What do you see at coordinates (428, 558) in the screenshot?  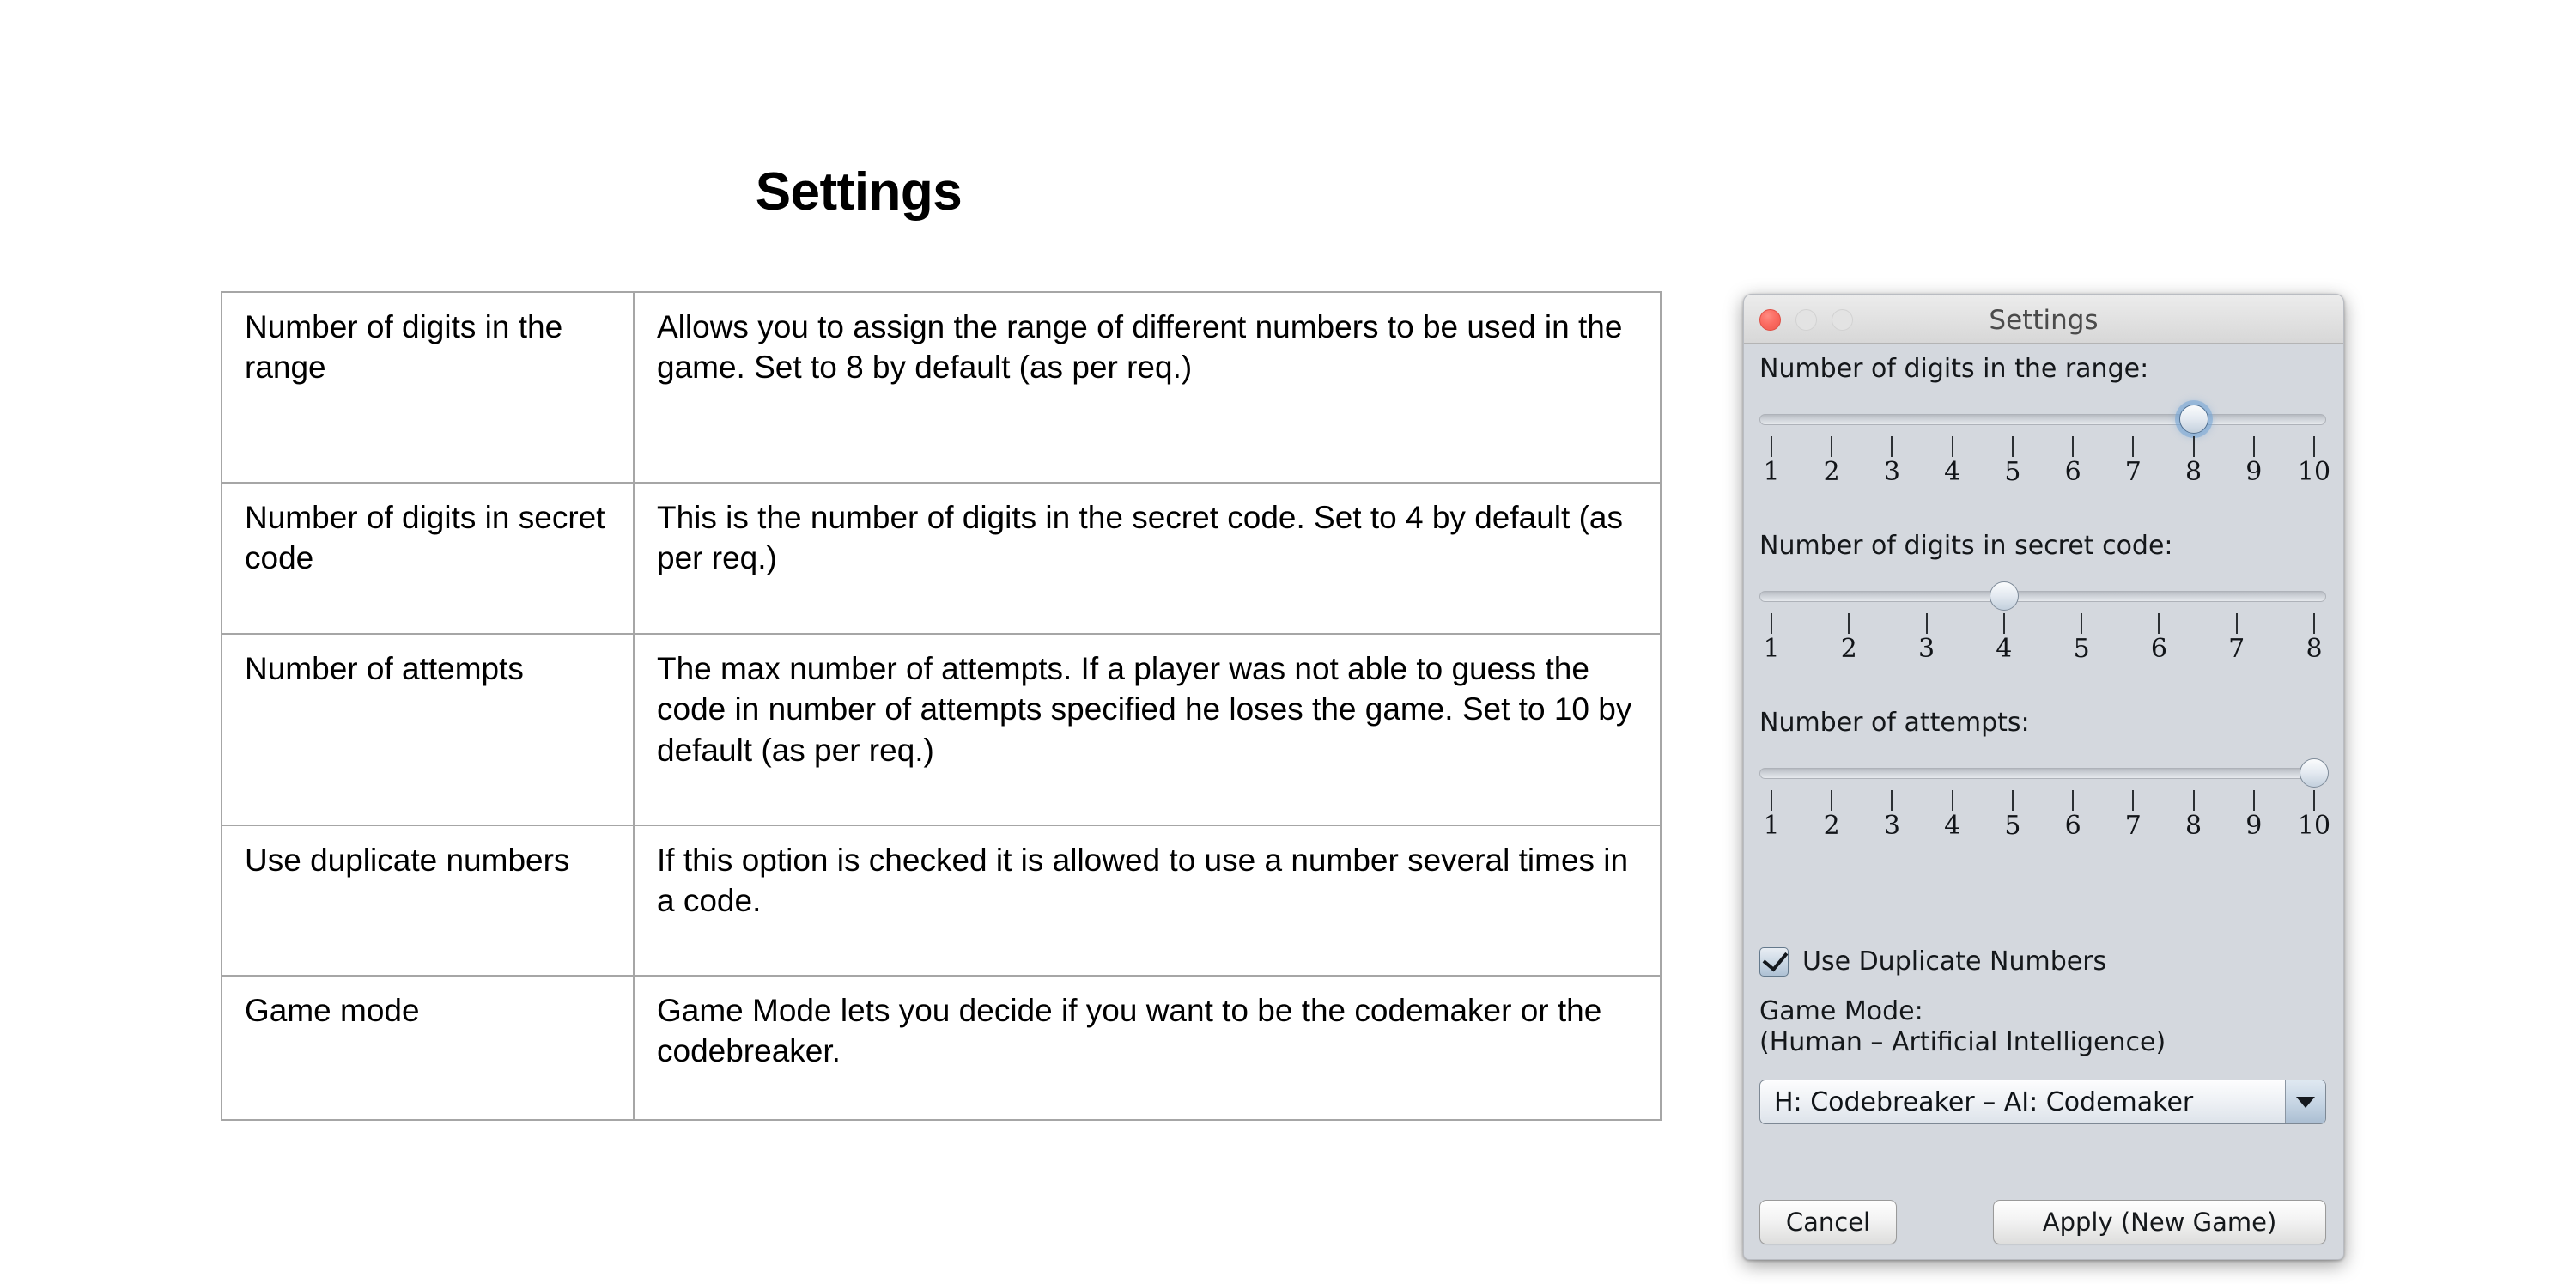 I see `table-cell-term: Number of digits in secret code` at bounding box center [428, 558].